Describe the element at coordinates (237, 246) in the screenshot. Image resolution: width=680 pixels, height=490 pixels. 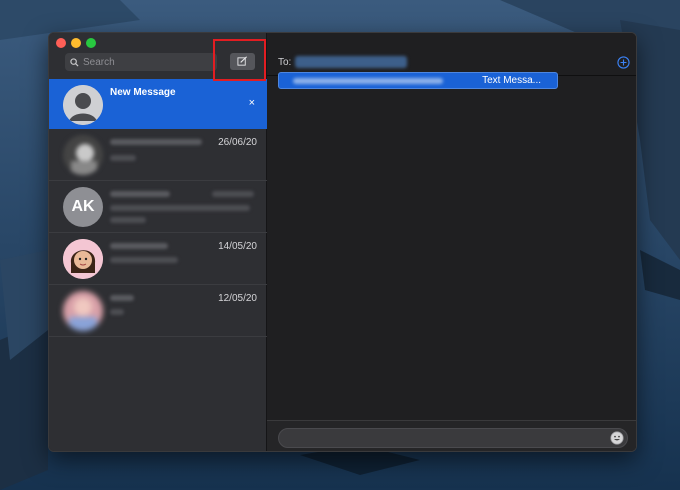
I see `conversation-date: 14/05/20` at that location.